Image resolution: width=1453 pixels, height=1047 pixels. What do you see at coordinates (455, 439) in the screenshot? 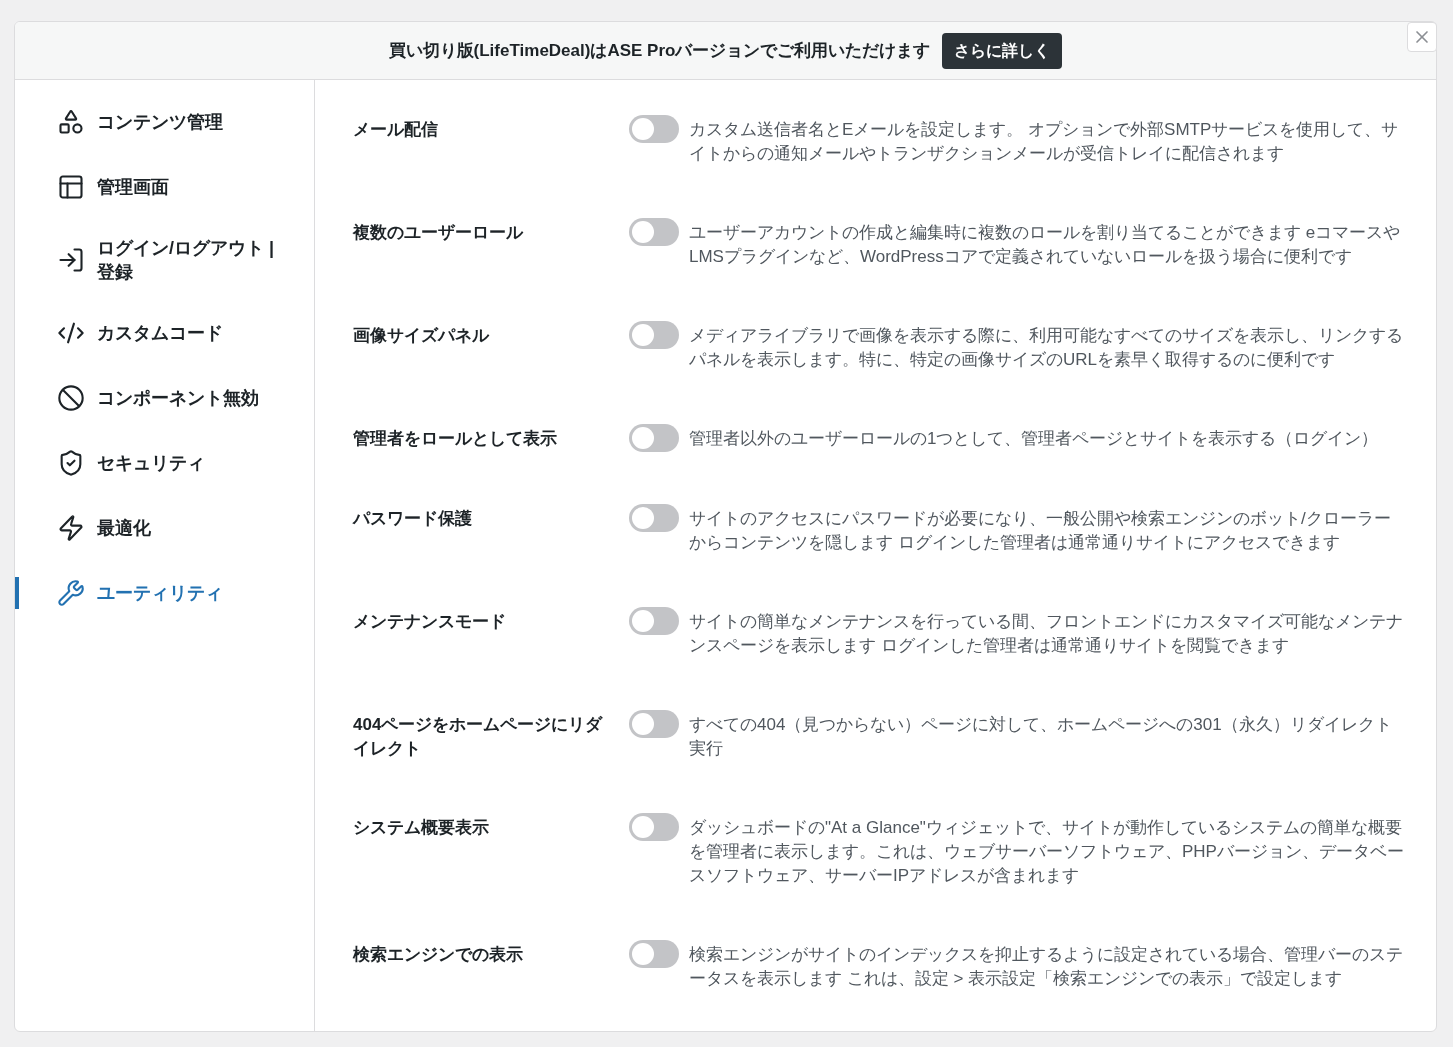
I see `setting-title: 管理者をロールとして表示` at bounding box center [455, 439].